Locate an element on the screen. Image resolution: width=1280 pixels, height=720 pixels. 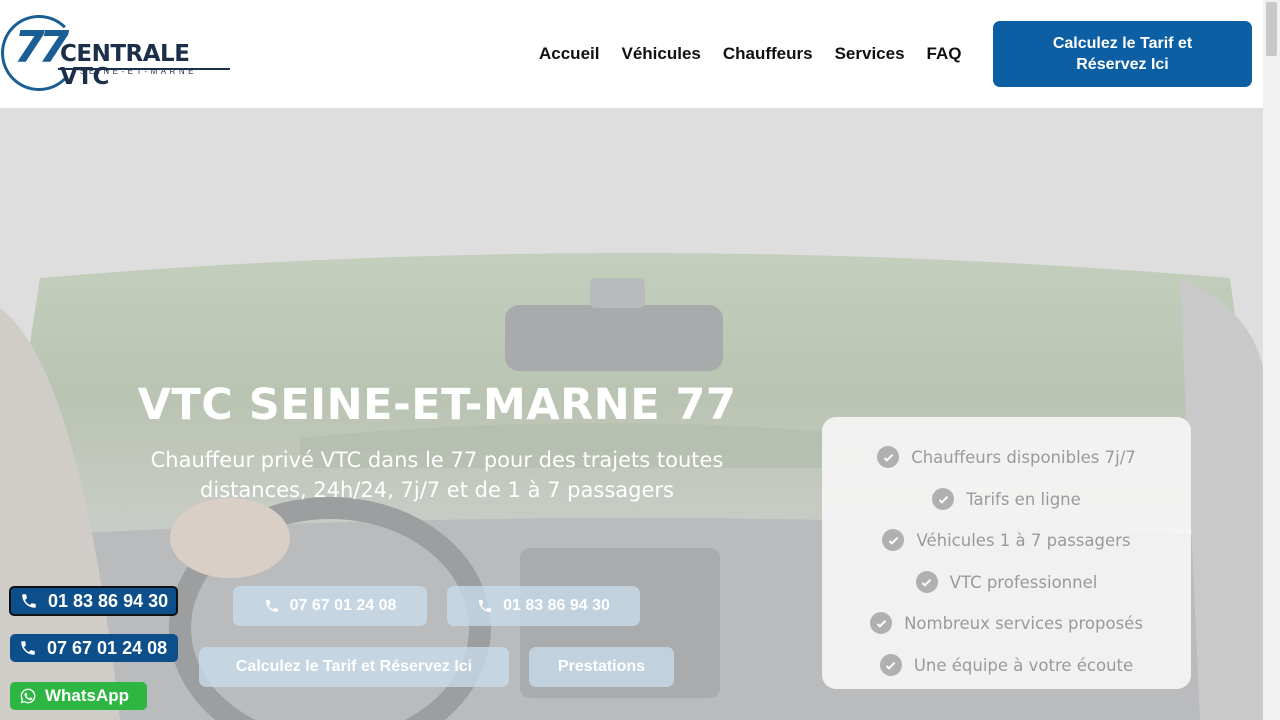
hero-booking-button: Calculez le Tarif et Réservez Ici is located at coordinates (354, 667).